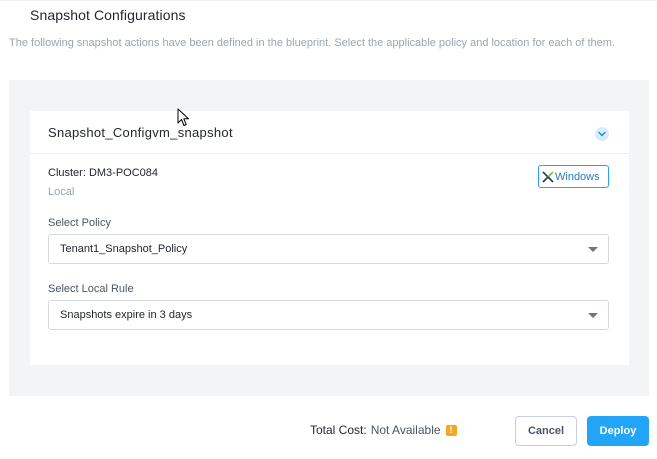 This screenshot has height=459, width=657. I want to click on local-rule-label: Select Local Rule, so click(91, 289).